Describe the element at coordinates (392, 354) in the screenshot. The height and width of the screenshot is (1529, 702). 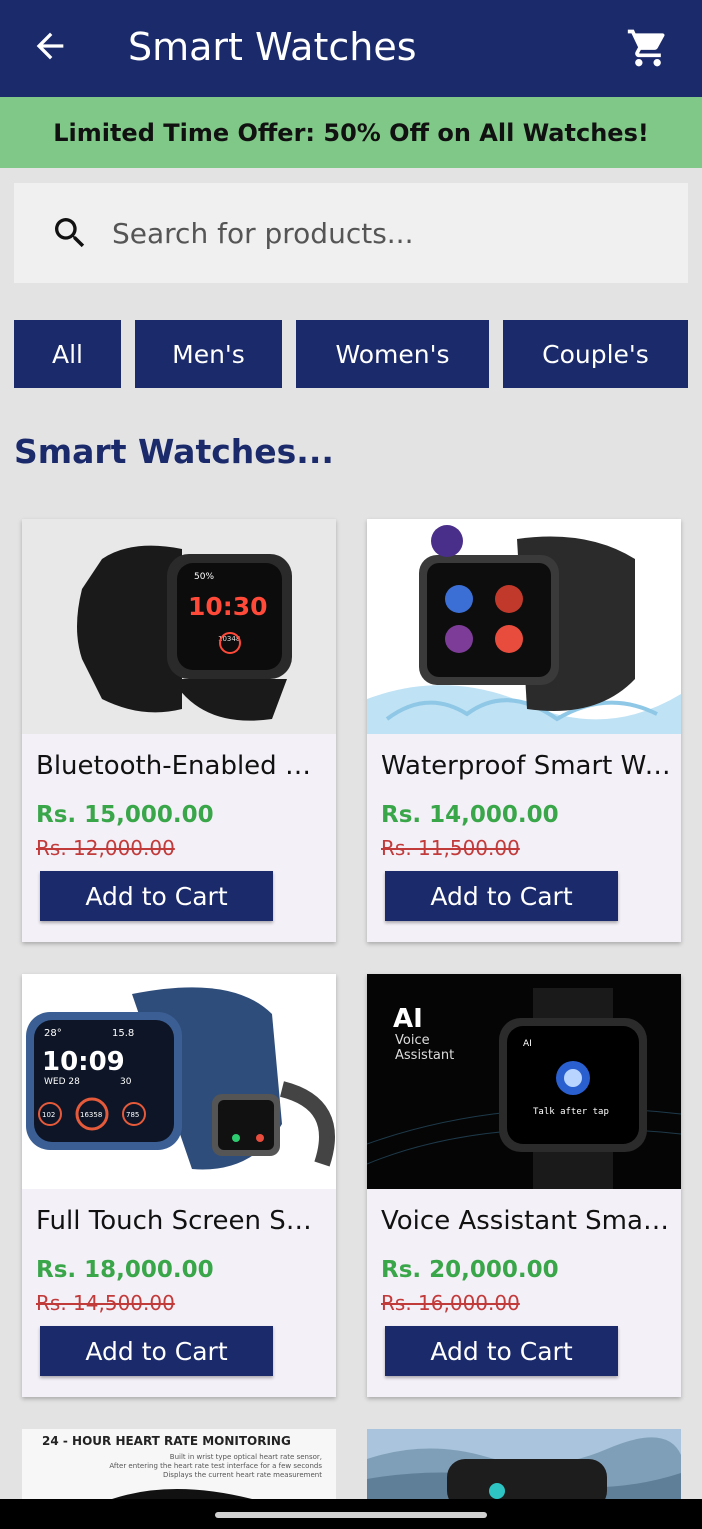
I see `category-womens-button: Women's` at that location.